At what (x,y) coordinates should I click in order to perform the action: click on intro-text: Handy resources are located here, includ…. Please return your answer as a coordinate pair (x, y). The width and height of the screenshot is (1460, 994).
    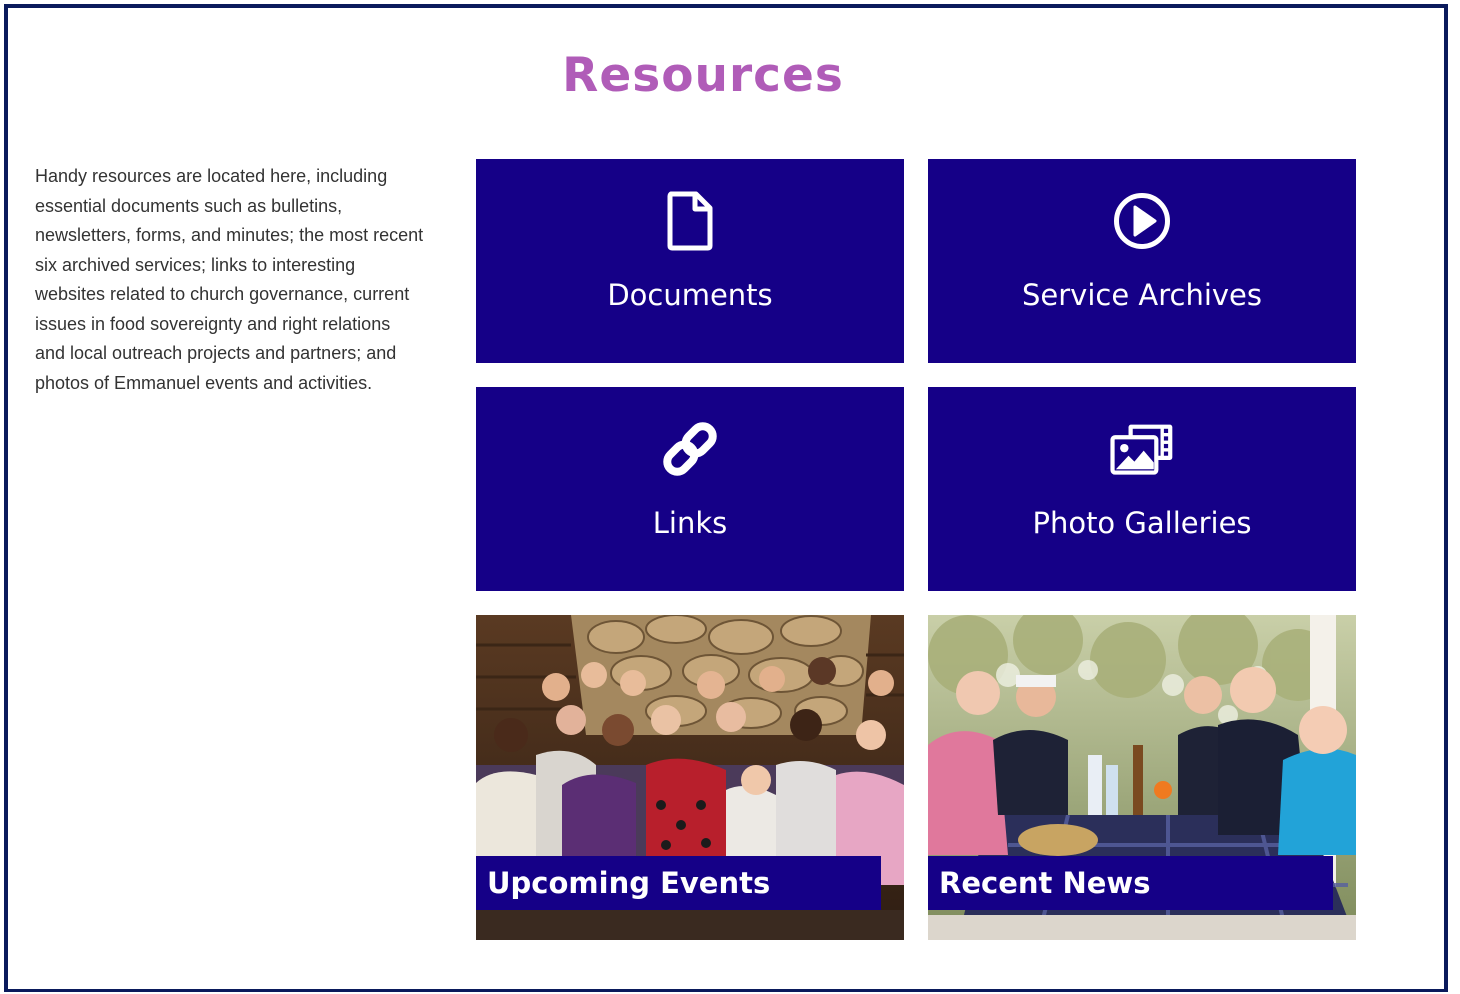
    Looking at the image, I should click on (229, 279).